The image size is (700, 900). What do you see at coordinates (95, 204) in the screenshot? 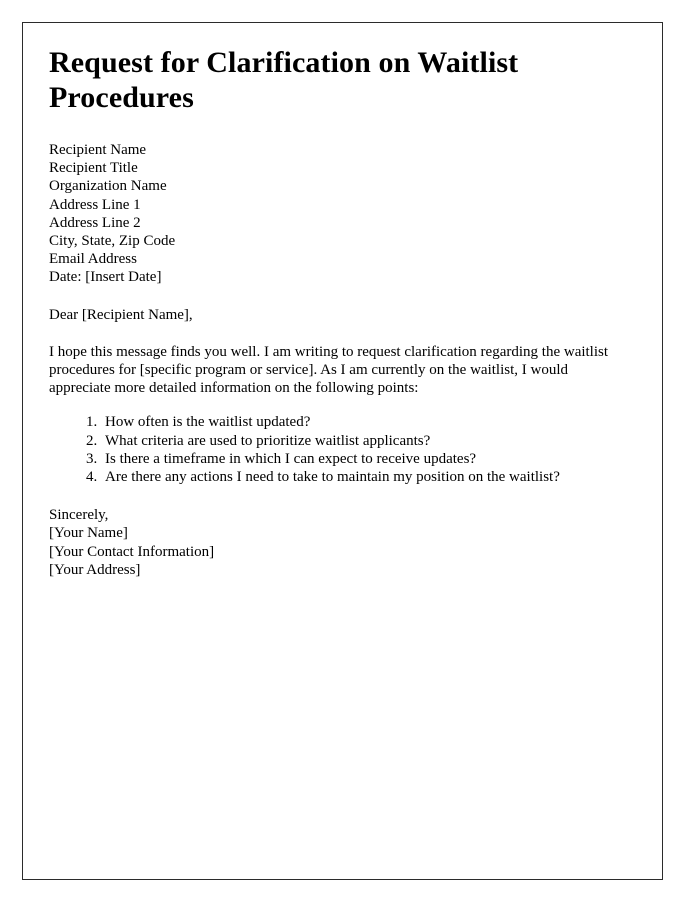
I see `address-line: Address Line 1` at bounding box center [95, 204].